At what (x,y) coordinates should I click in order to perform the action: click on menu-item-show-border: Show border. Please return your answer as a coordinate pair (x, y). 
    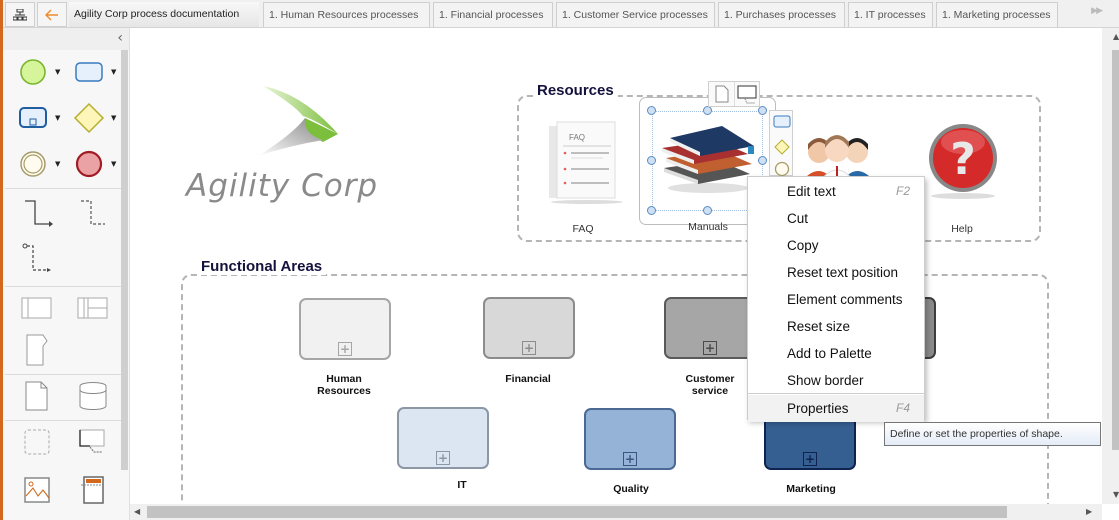
    Looking at the image, I should click on (836, 380).